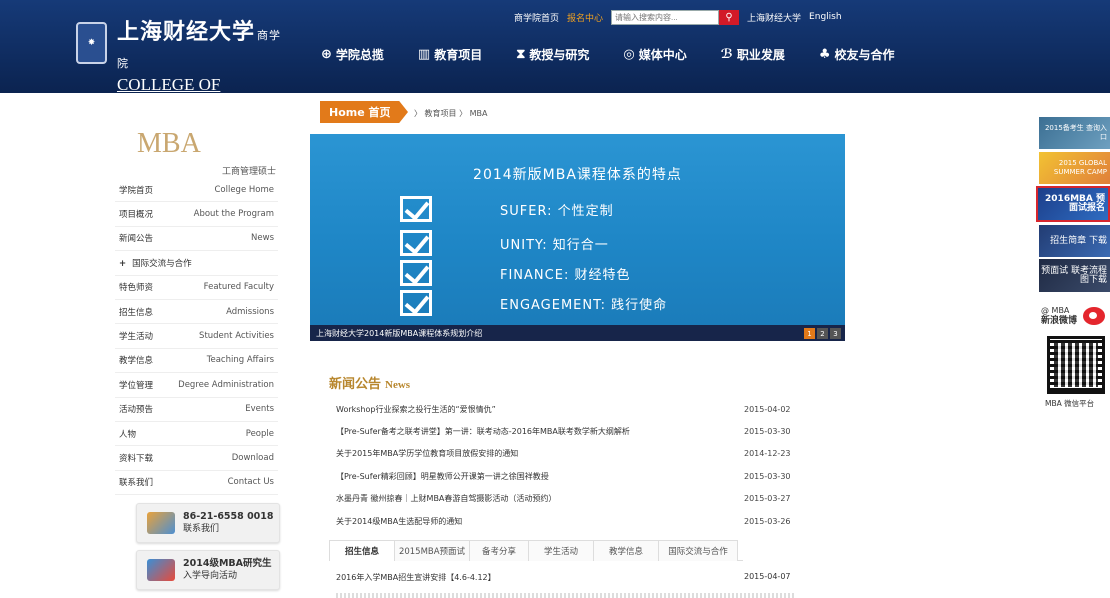 The width and height of the screenshot is (1110, 598). I want to click on tab-international: 国际交流与合作, so click(698, 550).